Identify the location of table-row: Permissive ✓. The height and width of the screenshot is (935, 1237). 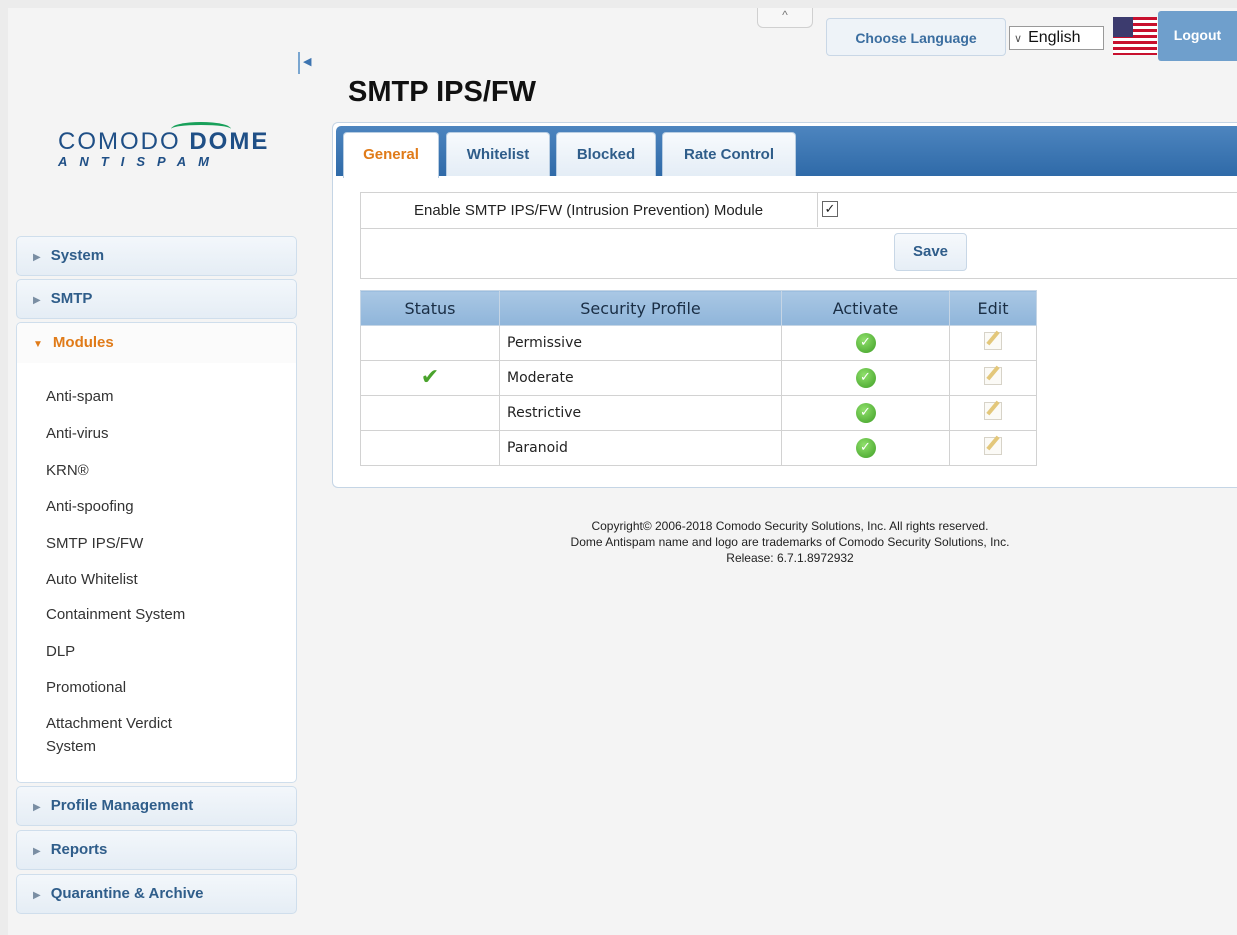
(698, 343).